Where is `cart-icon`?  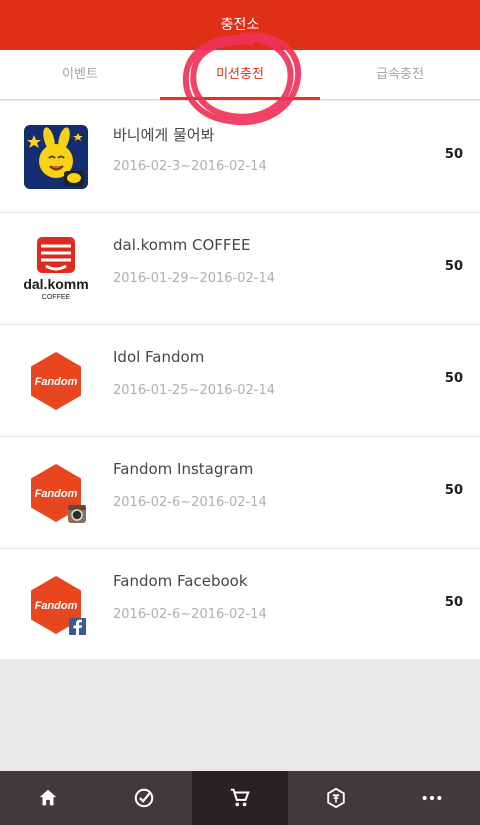
cart-icon is located at coordinates (240, 797).